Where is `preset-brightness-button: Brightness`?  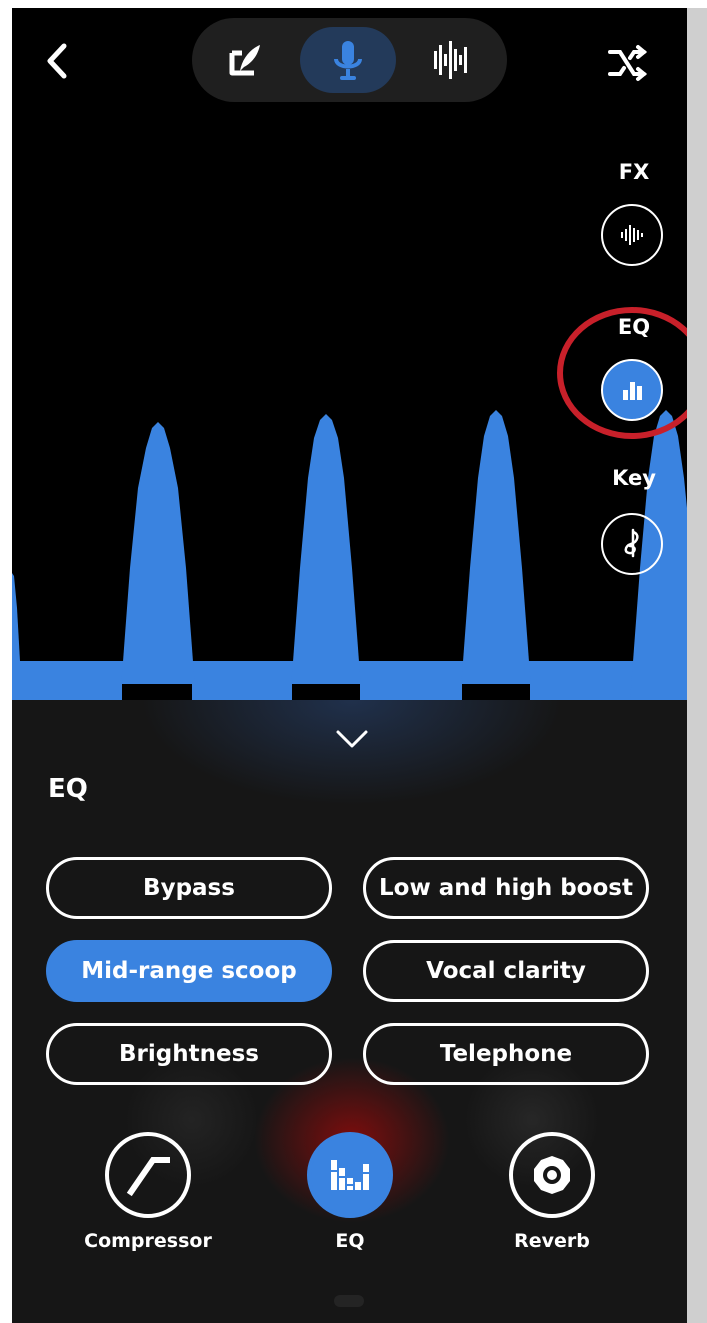
preset-brightness-button: Brightness is located at coordinates (189, 1054).